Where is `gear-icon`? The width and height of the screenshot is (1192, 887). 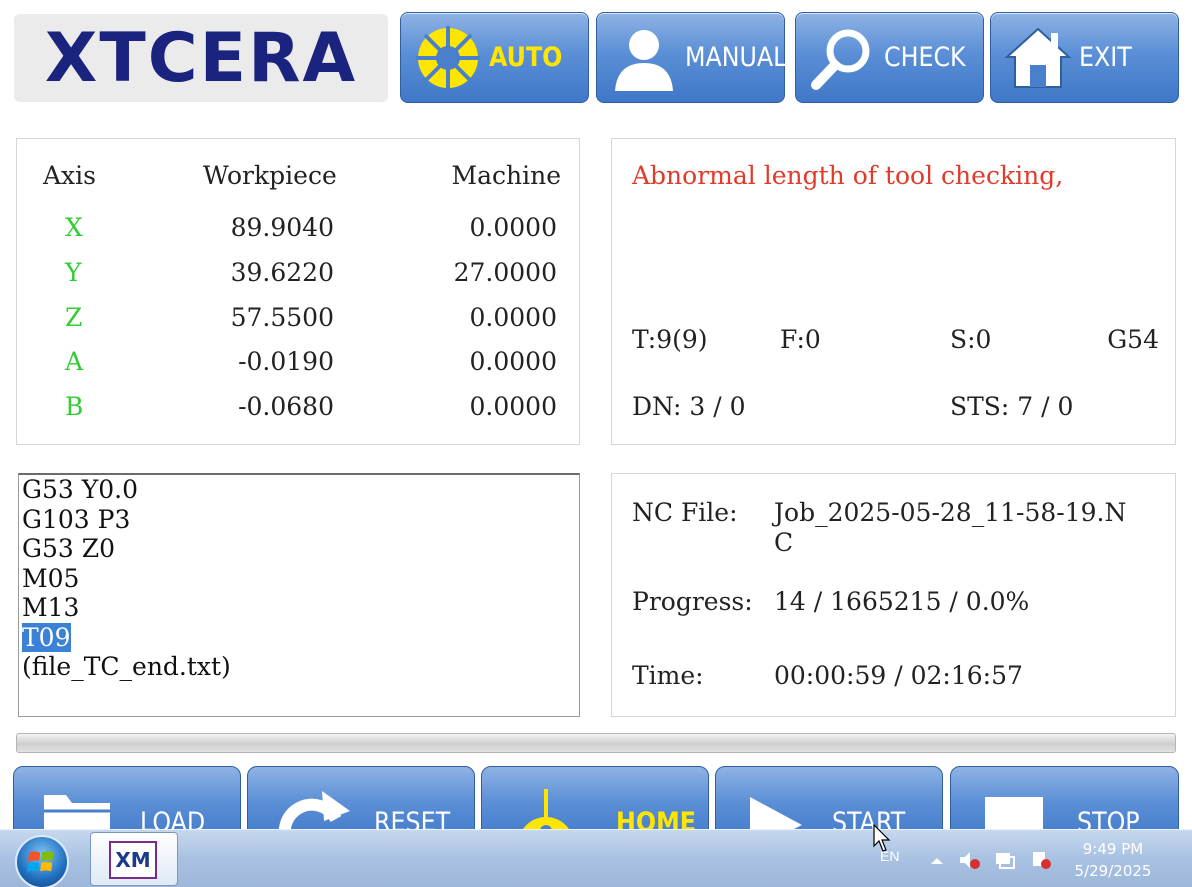 gear-icon is located at coordinates (448, 57).